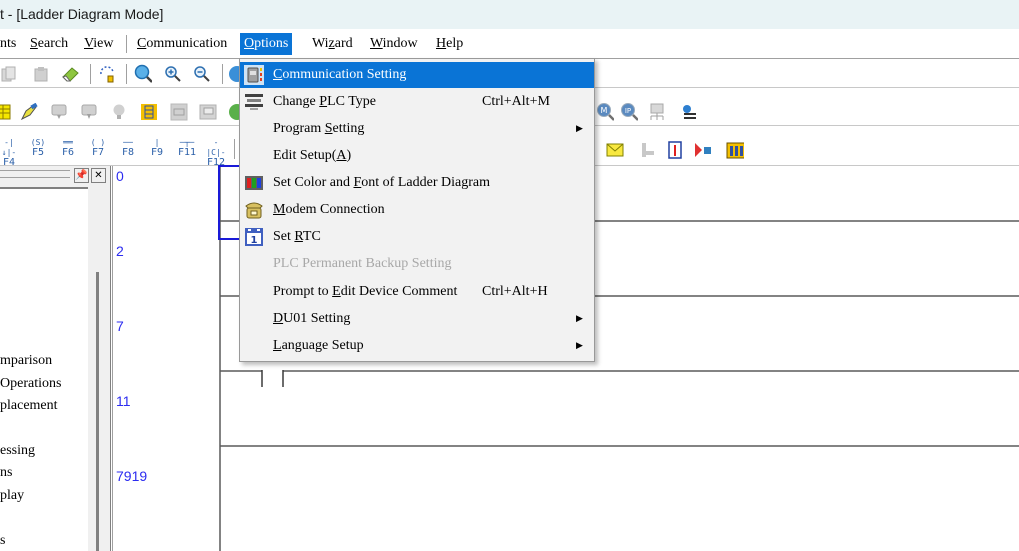 This screenshot has width=1019, height=551. Describe the element at coordinates (254, 240) in the screenshot. I see `svg-text: 1` at that location.